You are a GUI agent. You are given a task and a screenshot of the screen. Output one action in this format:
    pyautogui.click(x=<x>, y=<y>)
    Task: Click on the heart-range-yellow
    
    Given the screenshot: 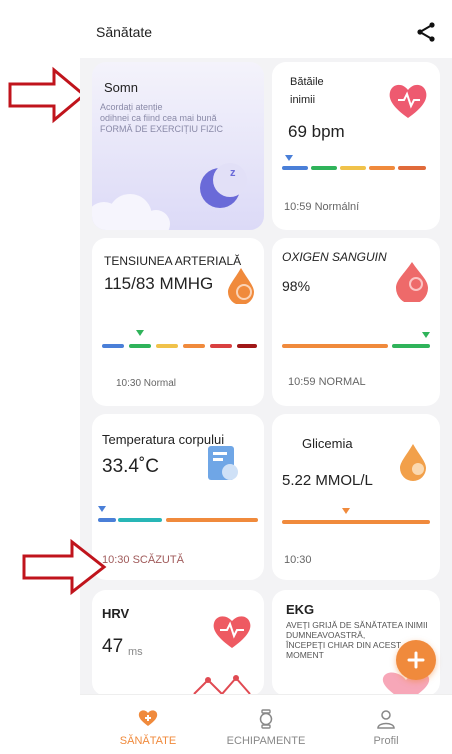 What is the action you would take?
    pyautogui.click(x=353, y=168)
    